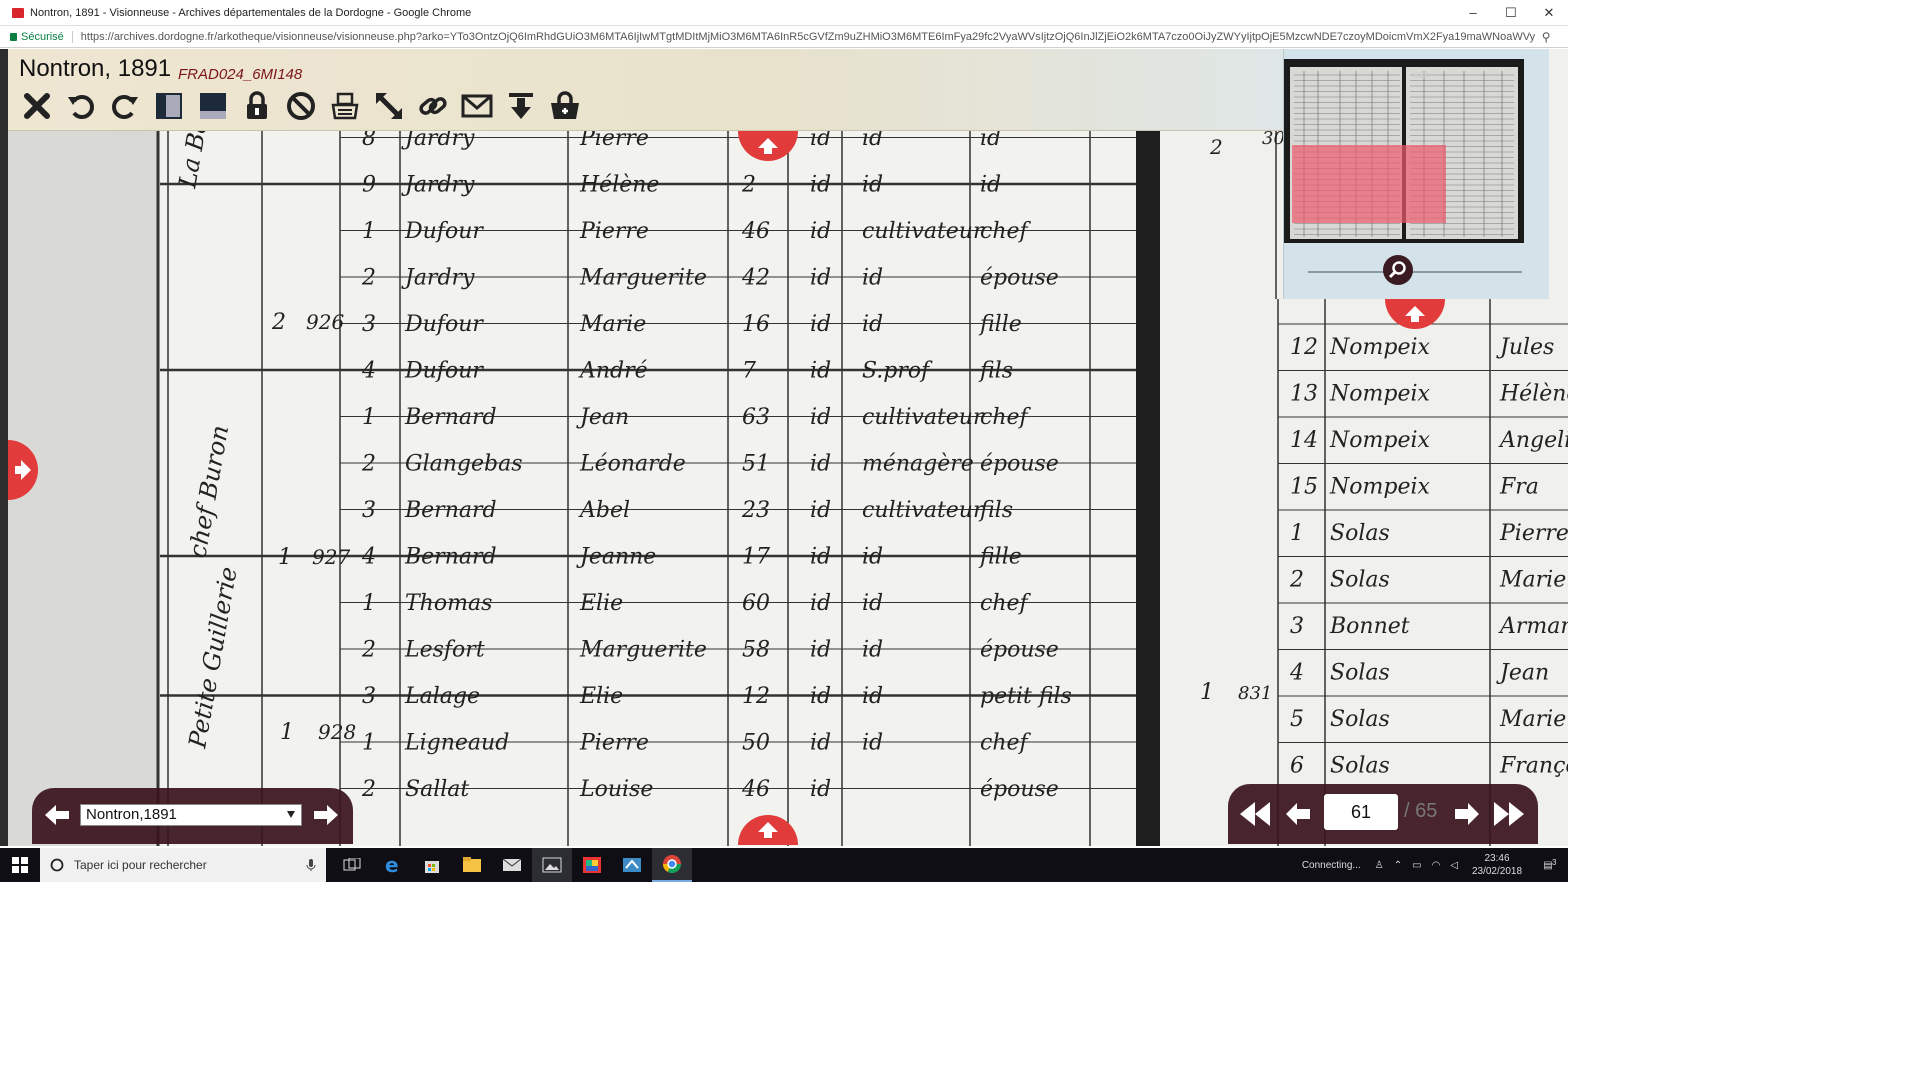 The width and height of the screenshot is (1920, 1080). Describe the element at coordinates (477, 106) in the screenshot. I see `mail-icon` at that location.